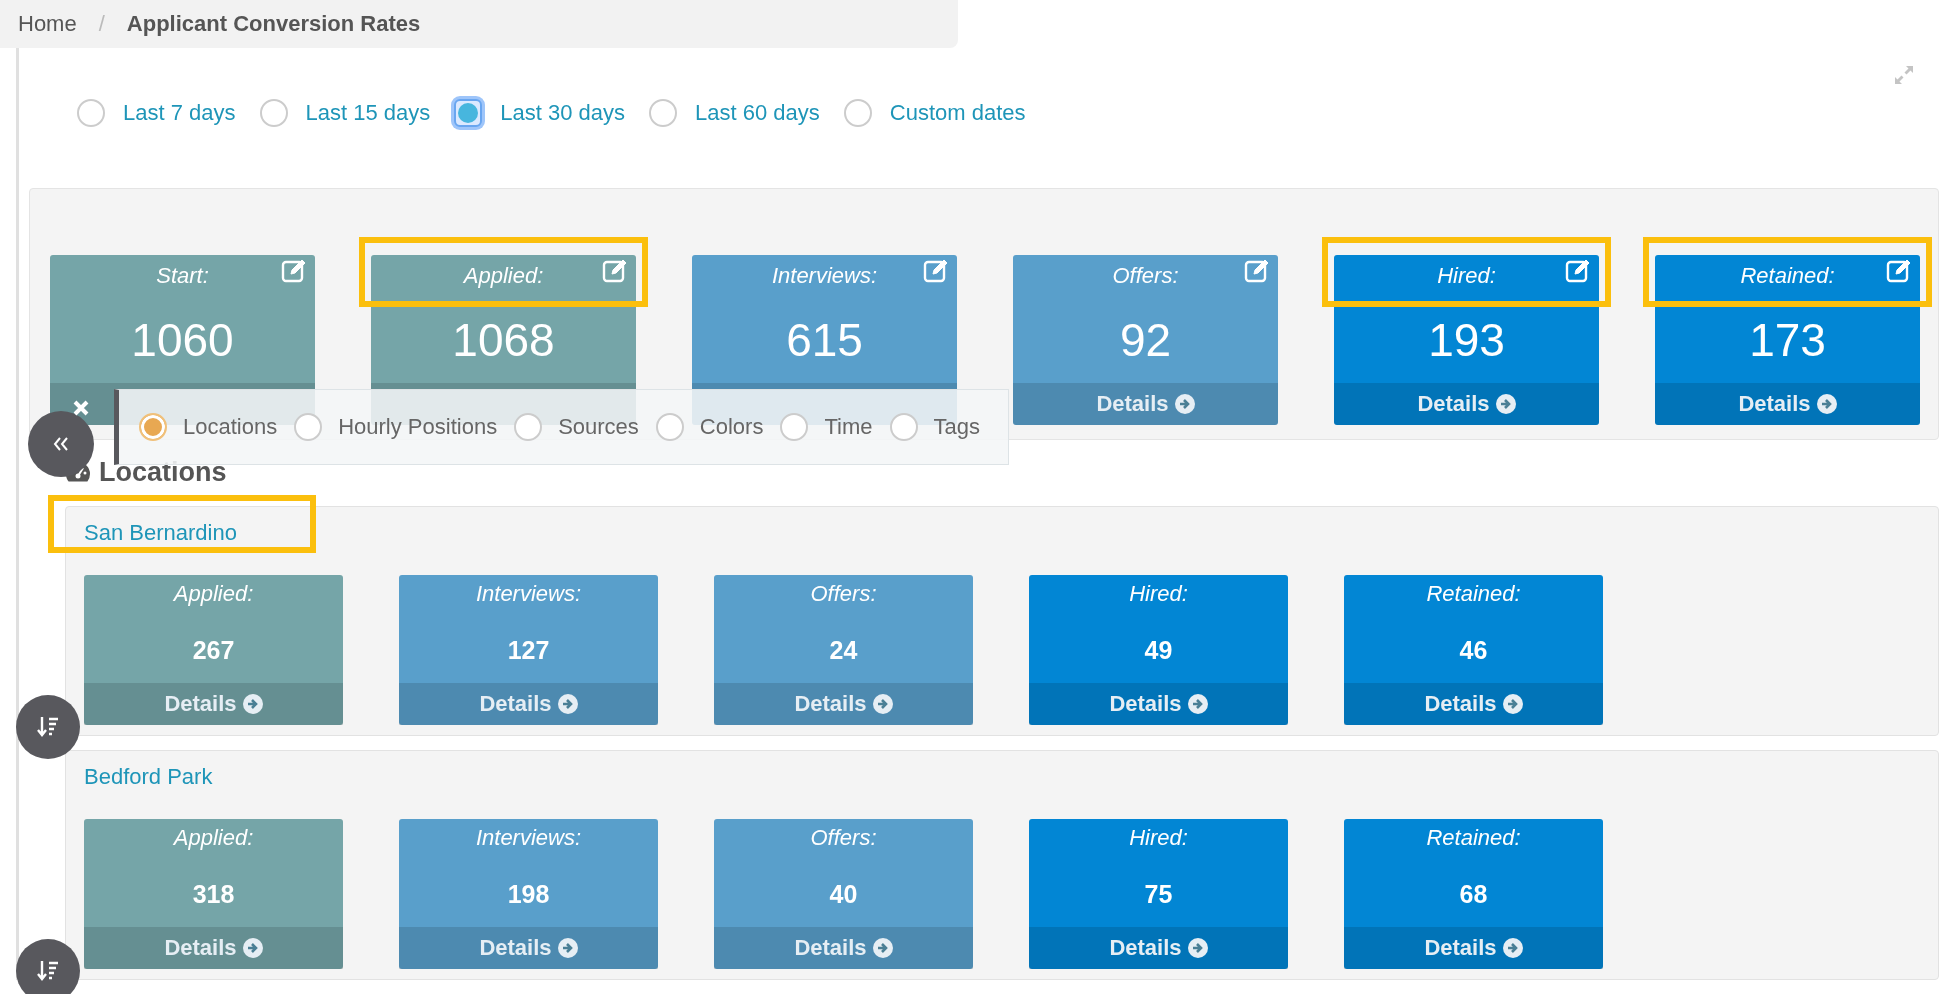 This screenshot has width=1951, height=994. What do you see at coordinates (47, 24) in the screenshot?
I see `breadcrumb-link: Home` at bounding box center [47, 24].